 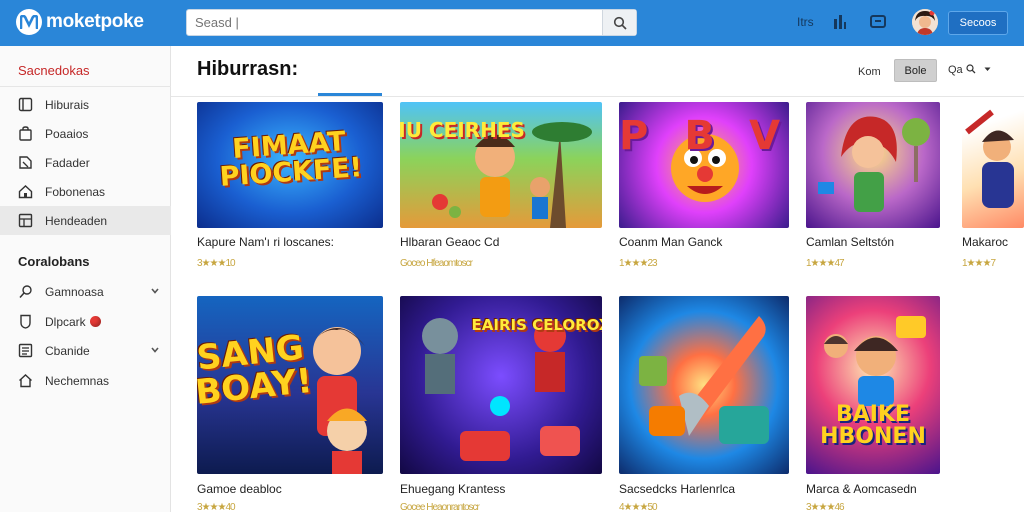 What do you see at coordinates (25, 381) in the screenshot?
I see `house-icon` at bounding box center [25, 381].